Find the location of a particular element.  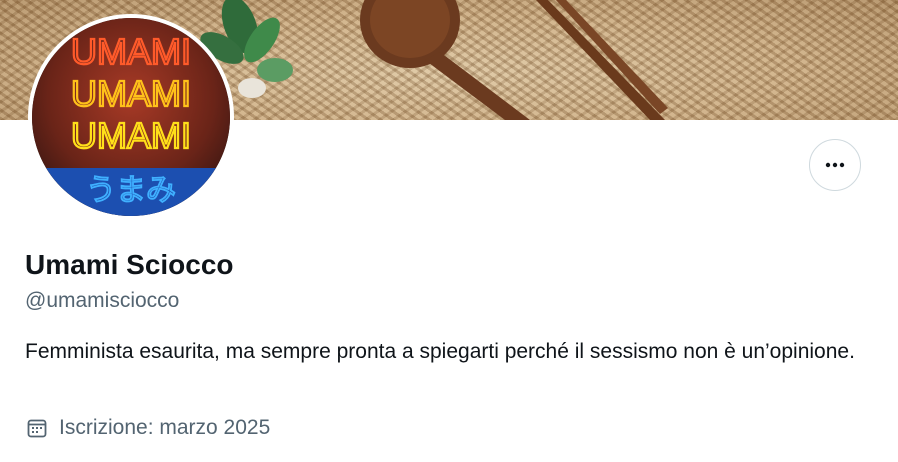

calendar-icon is located at coordinates (37, 428).